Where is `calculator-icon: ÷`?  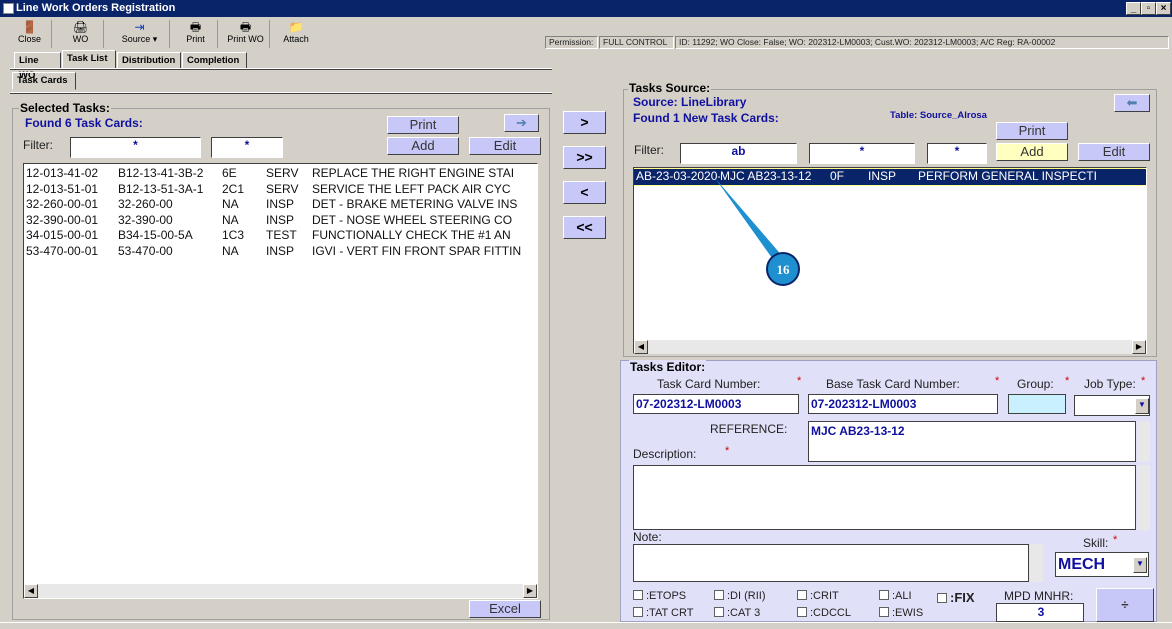 calculator-icon: ÷ is located at coordinates (1125, 604).